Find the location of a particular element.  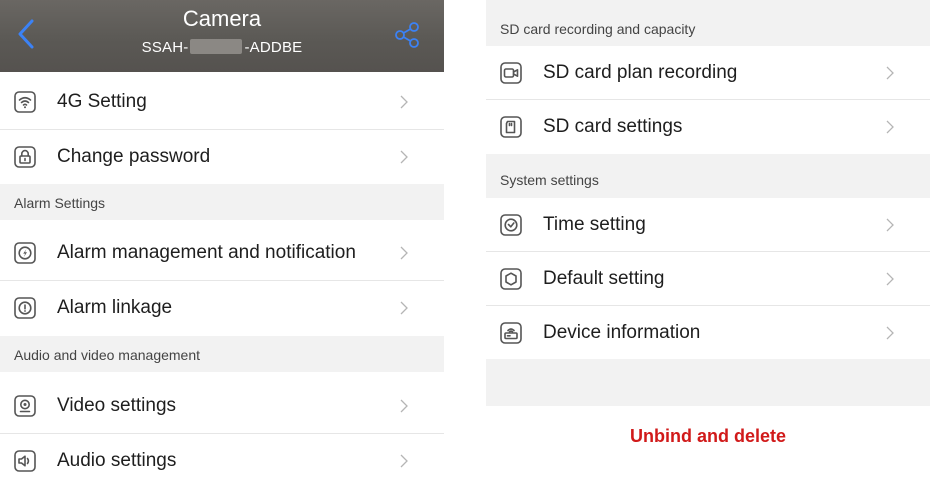

row-sd-card-settings: SD card settings is located at coordinates (708, 127).